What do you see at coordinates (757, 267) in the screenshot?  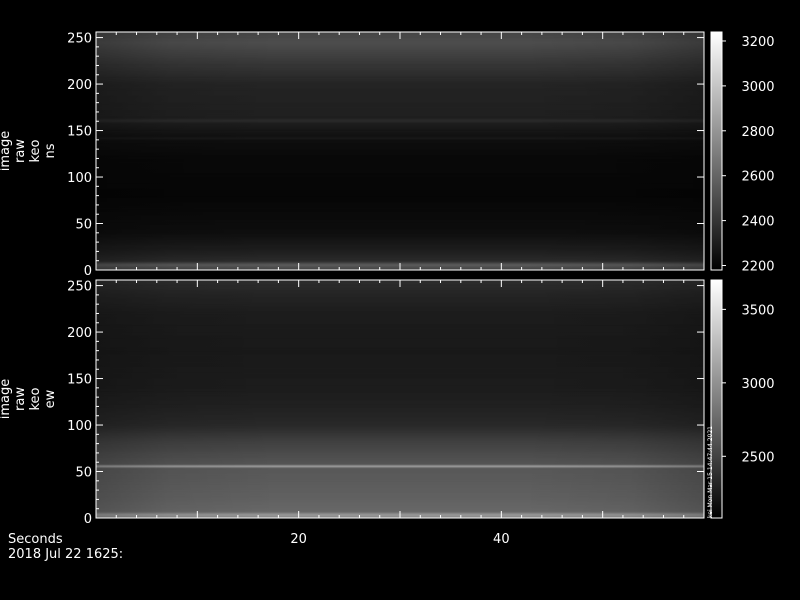 I see `colorbar-tick-label: 2200` at bounding box center [757, 267].